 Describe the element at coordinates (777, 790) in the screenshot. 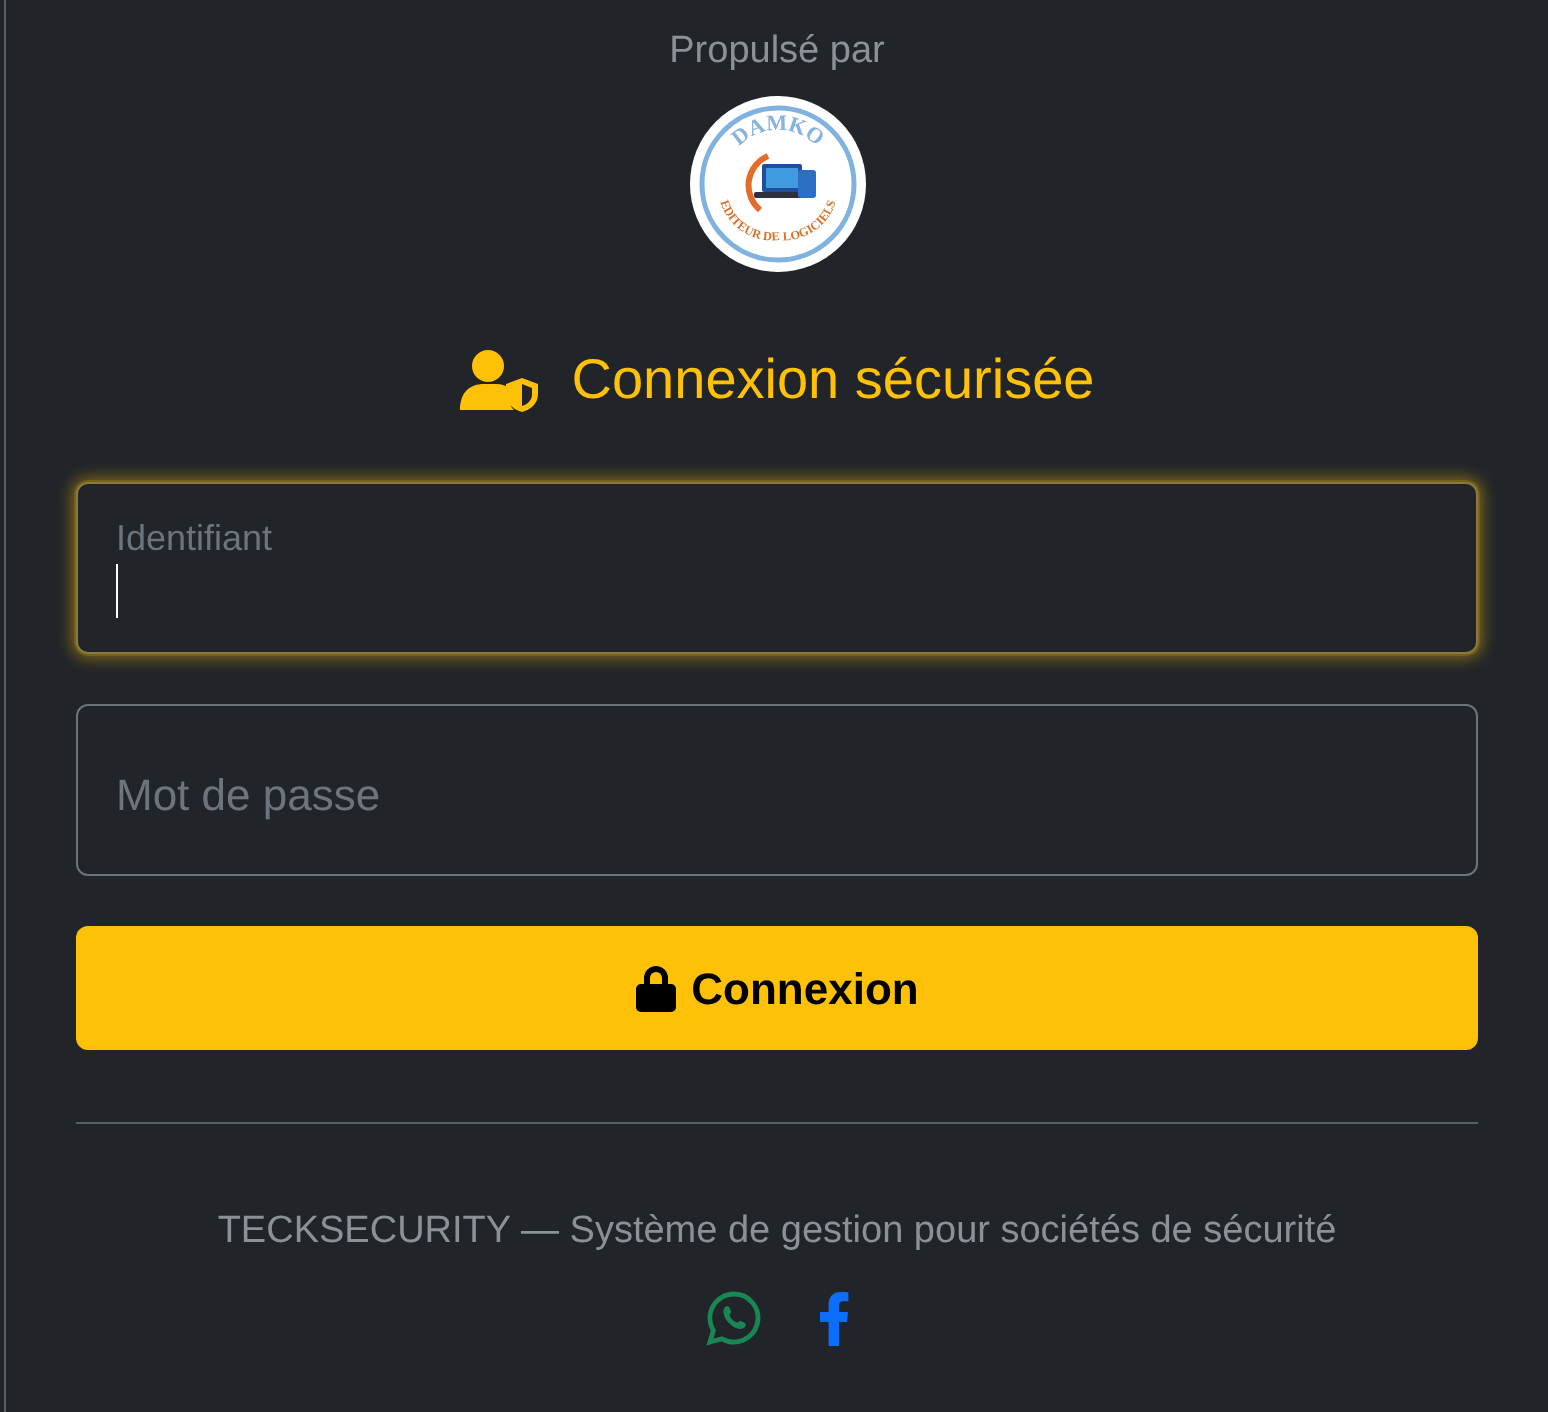

I see `input-field: Mot de passe` at that location.